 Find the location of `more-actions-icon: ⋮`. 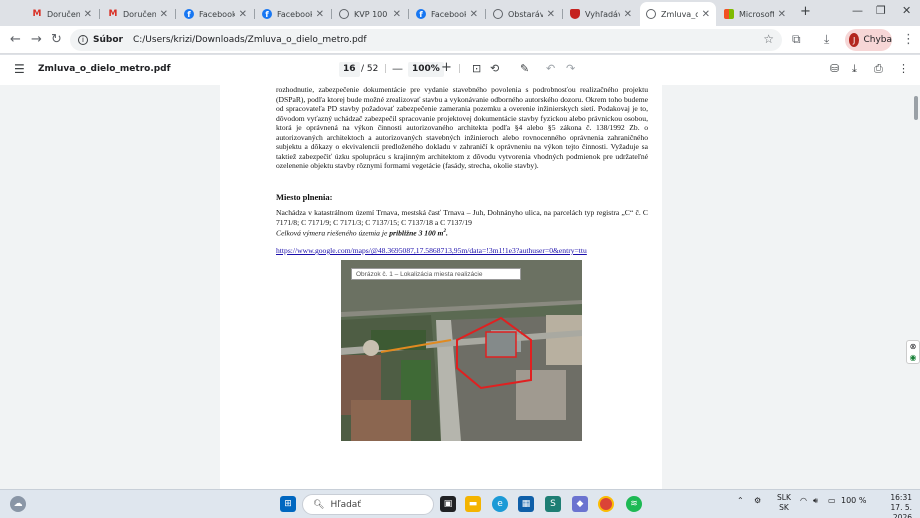

more-actions-icon: ⋮ is located at coordinates (903, 68).